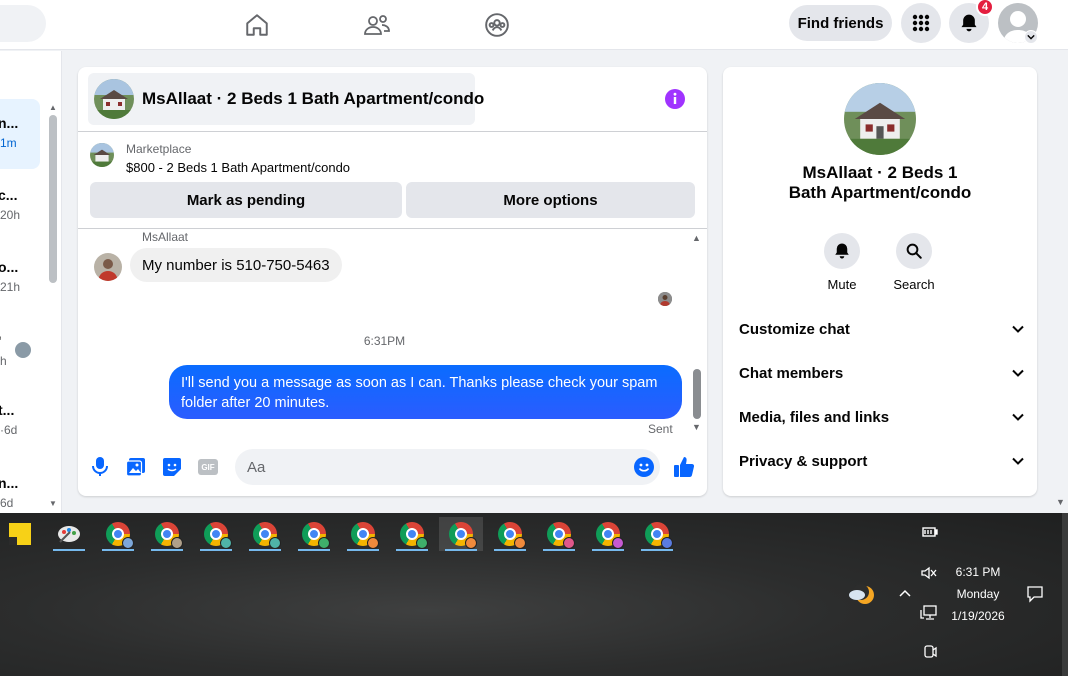 This screenshot has height=676, width=1068. I want to click on listing-profile-photo, so click(880, 119).